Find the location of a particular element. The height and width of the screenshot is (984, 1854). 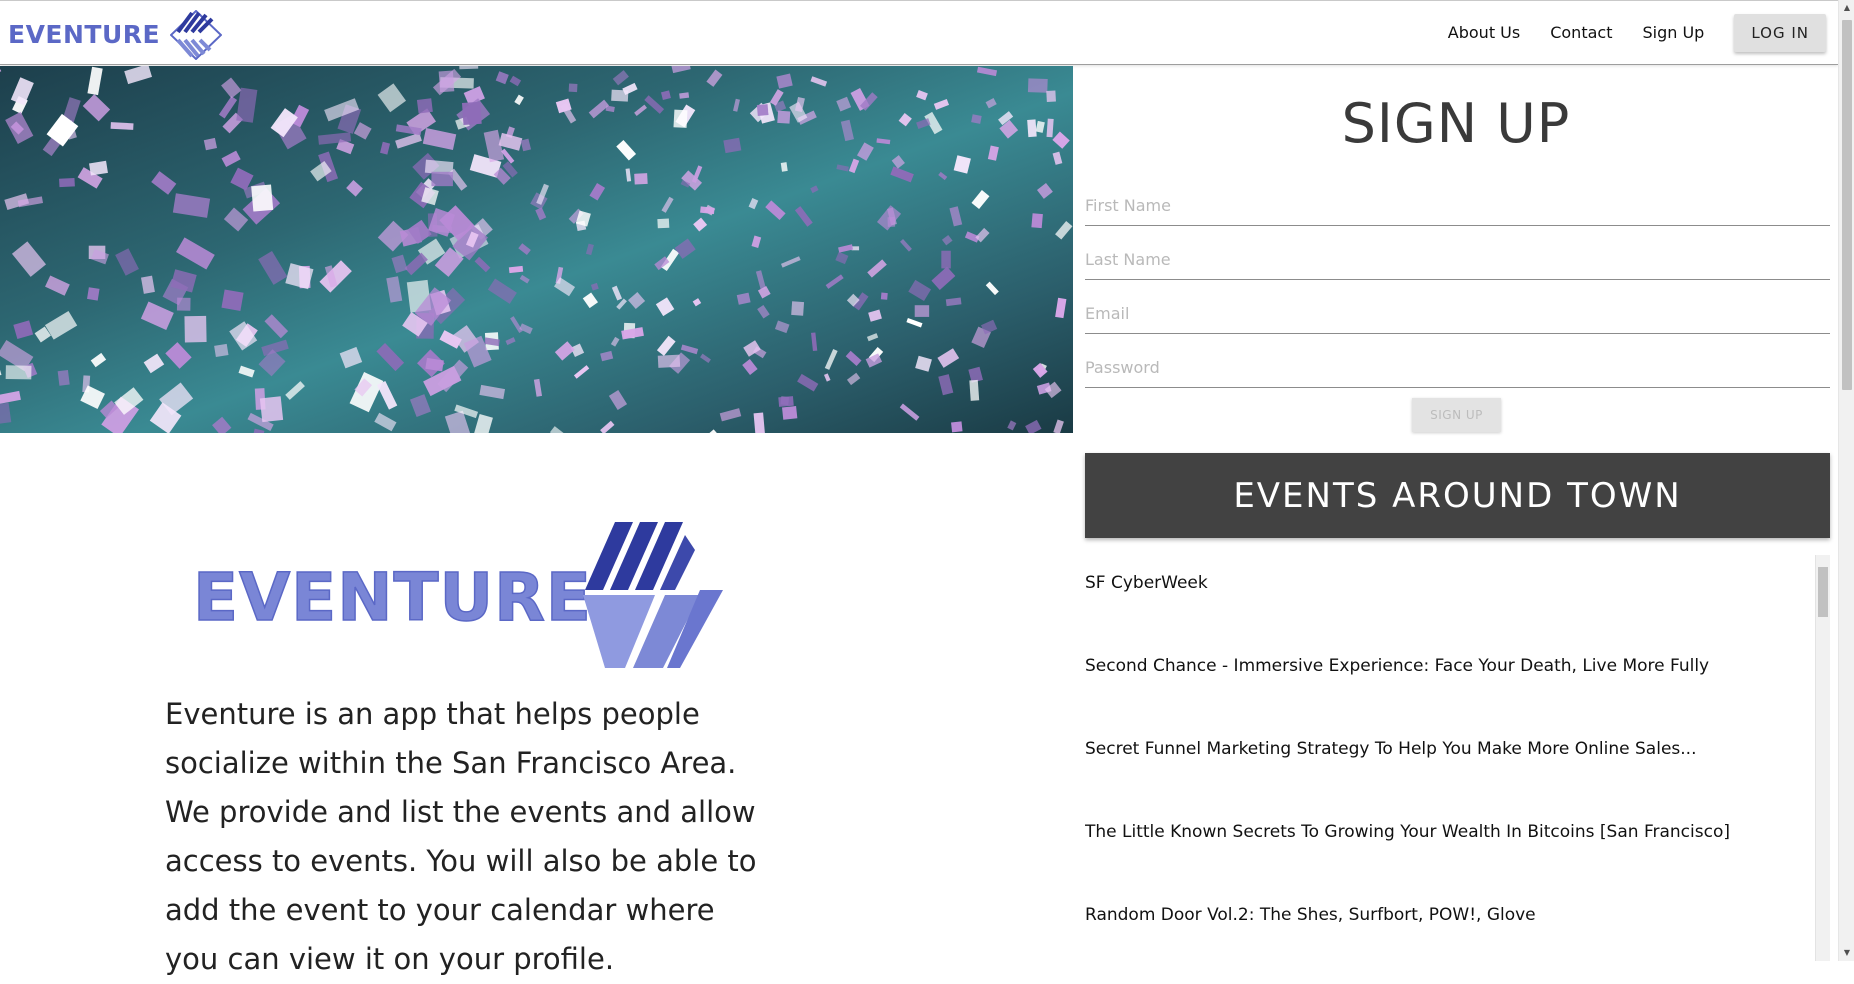

page-scrollbar-thumb is located at coordinates (1847, 205).